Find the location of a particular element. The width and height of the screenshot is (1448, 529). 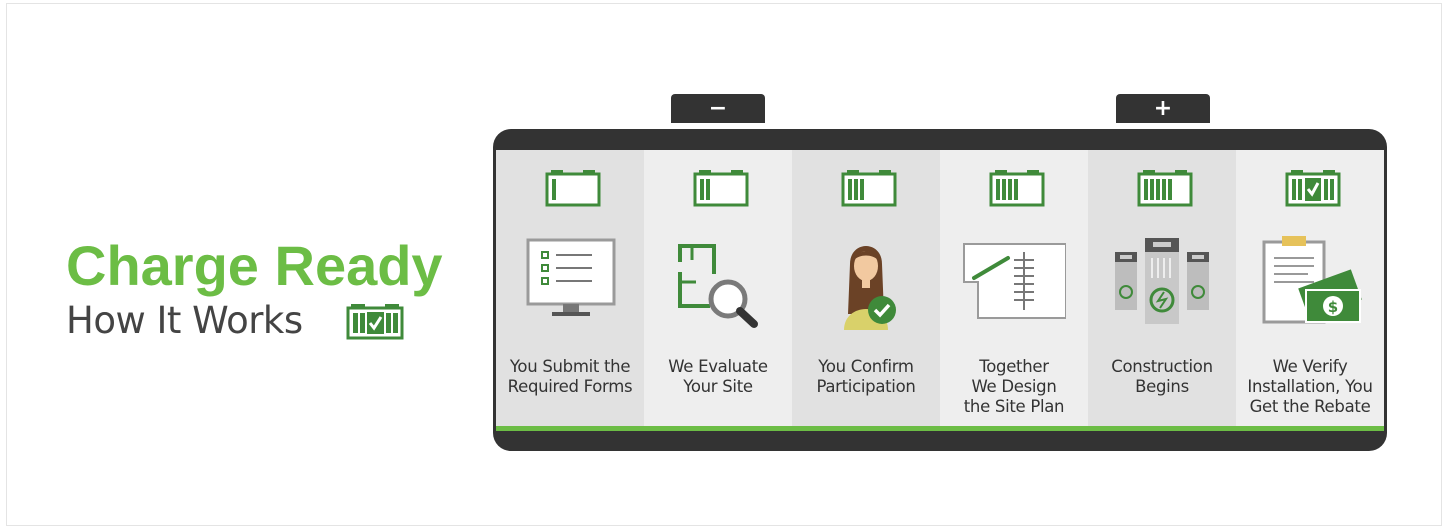

step-3: You Confirm Participation is located at coordinates (866, 288).